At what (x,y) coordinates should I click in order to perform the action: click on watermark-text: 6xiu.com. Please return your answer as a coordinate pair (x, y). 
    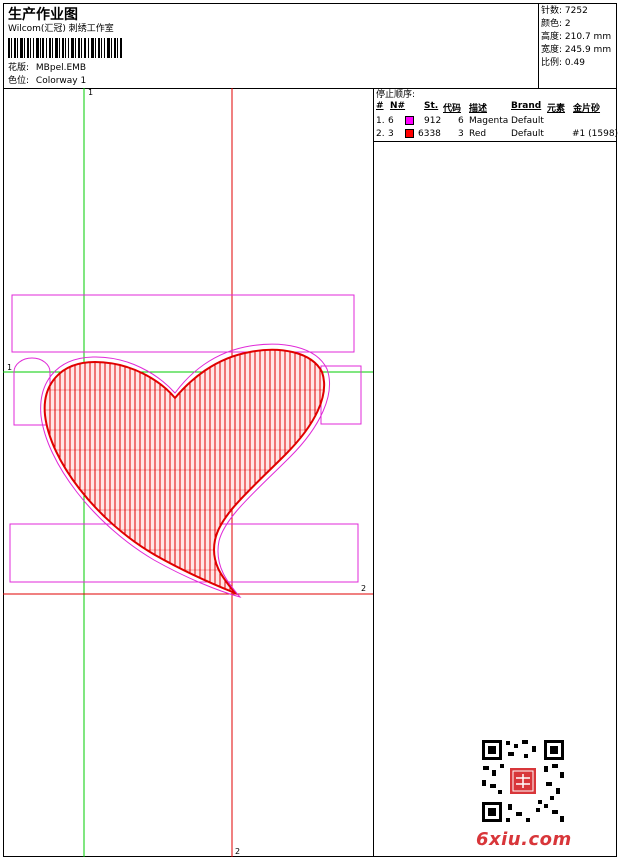
    Looking at the image, I should click on (524, 839).